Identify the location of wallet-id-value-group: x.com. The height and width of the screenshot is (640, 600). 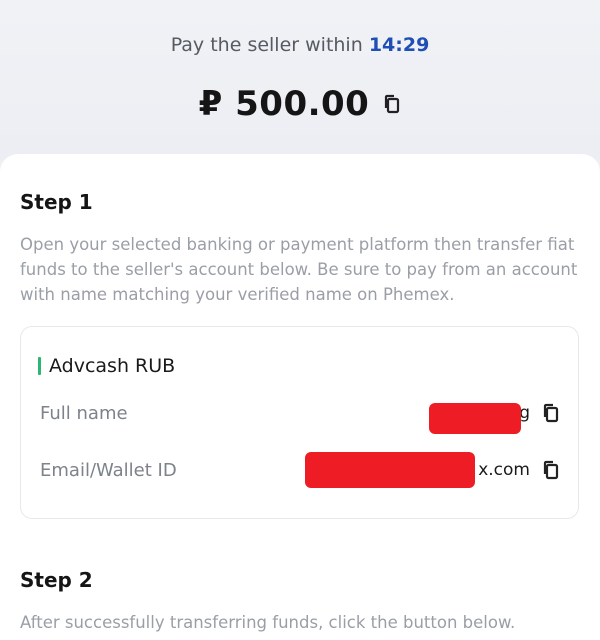
(519, 470).